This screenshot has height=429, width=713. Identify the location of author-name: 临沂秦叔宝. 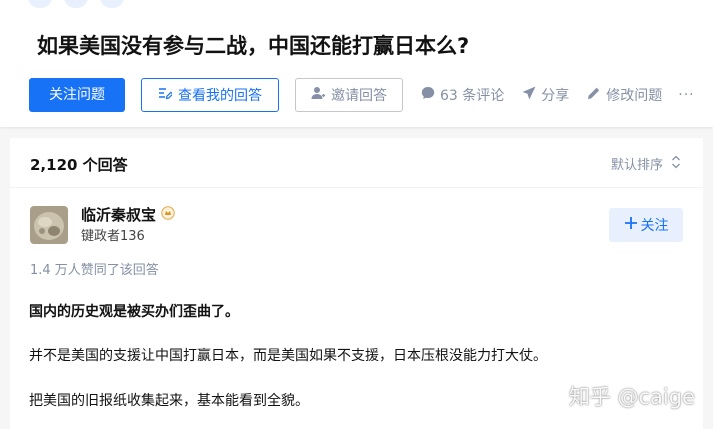
(128, 214).